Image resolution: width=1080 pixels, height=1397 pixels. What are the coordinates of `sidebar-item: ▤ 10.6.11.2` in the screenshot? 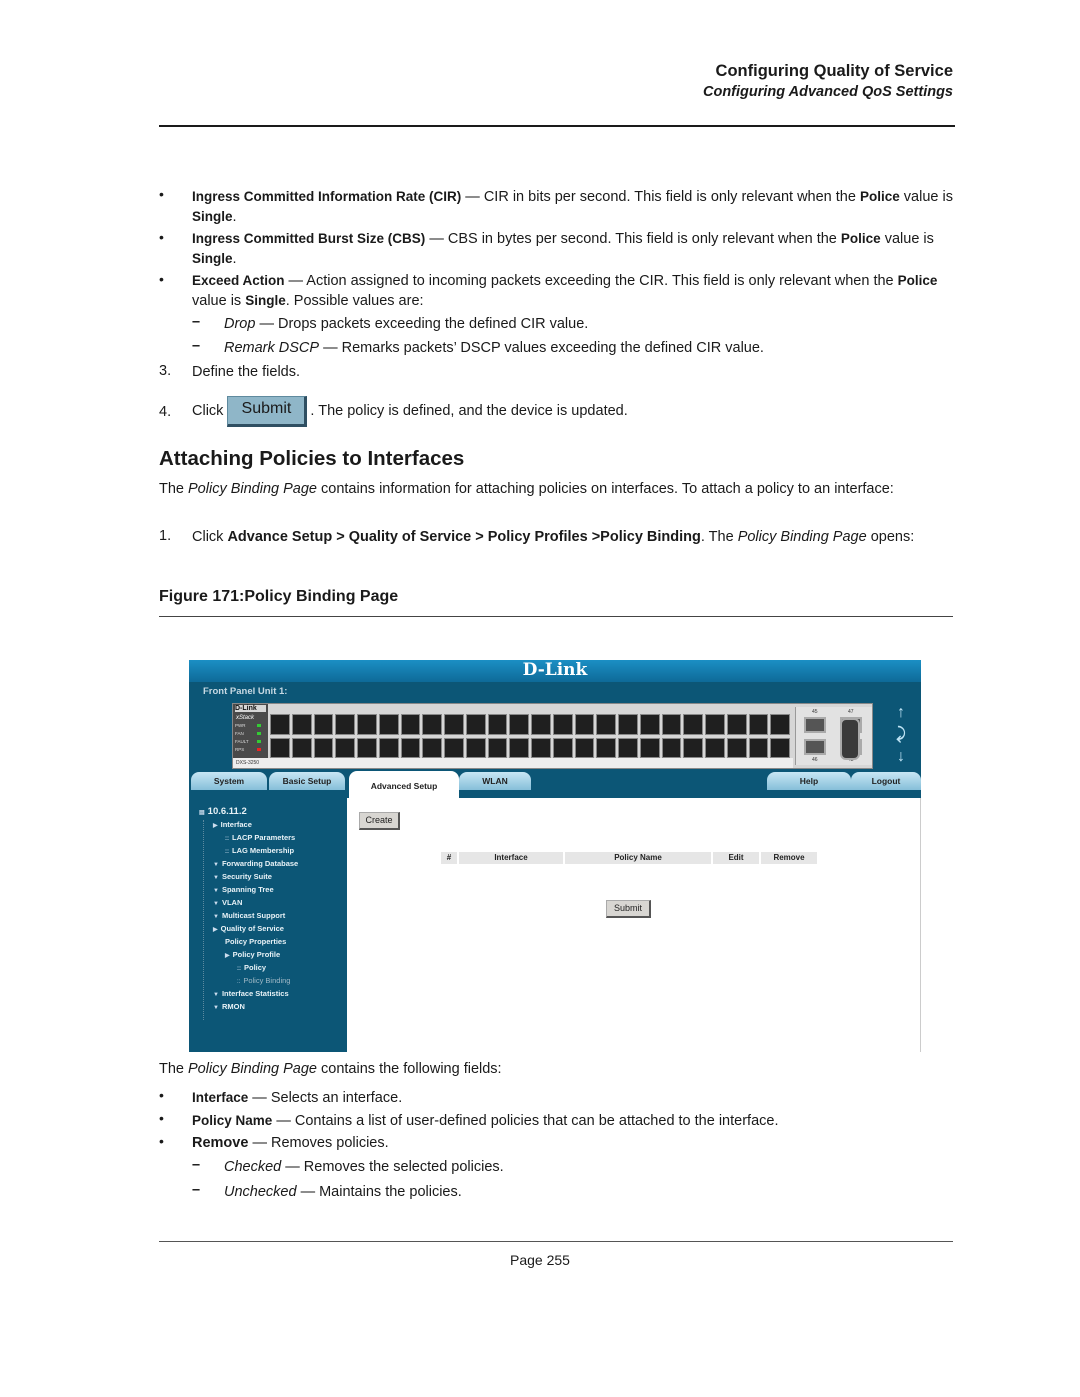 It's located at (223, 811).